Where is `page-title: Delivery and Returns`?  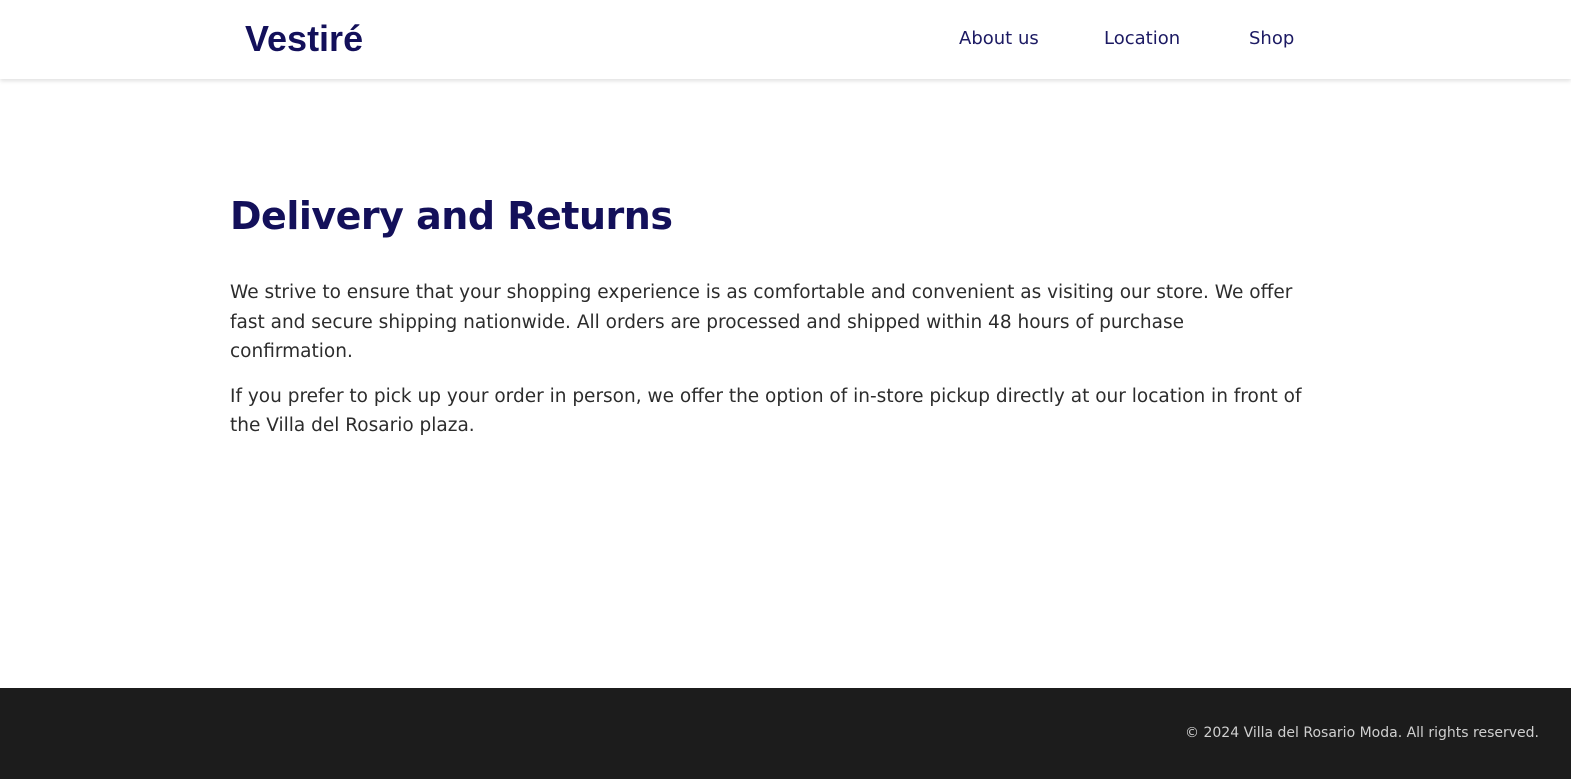
page-title: Delivery and Returns is located at coordinates (451, 216).